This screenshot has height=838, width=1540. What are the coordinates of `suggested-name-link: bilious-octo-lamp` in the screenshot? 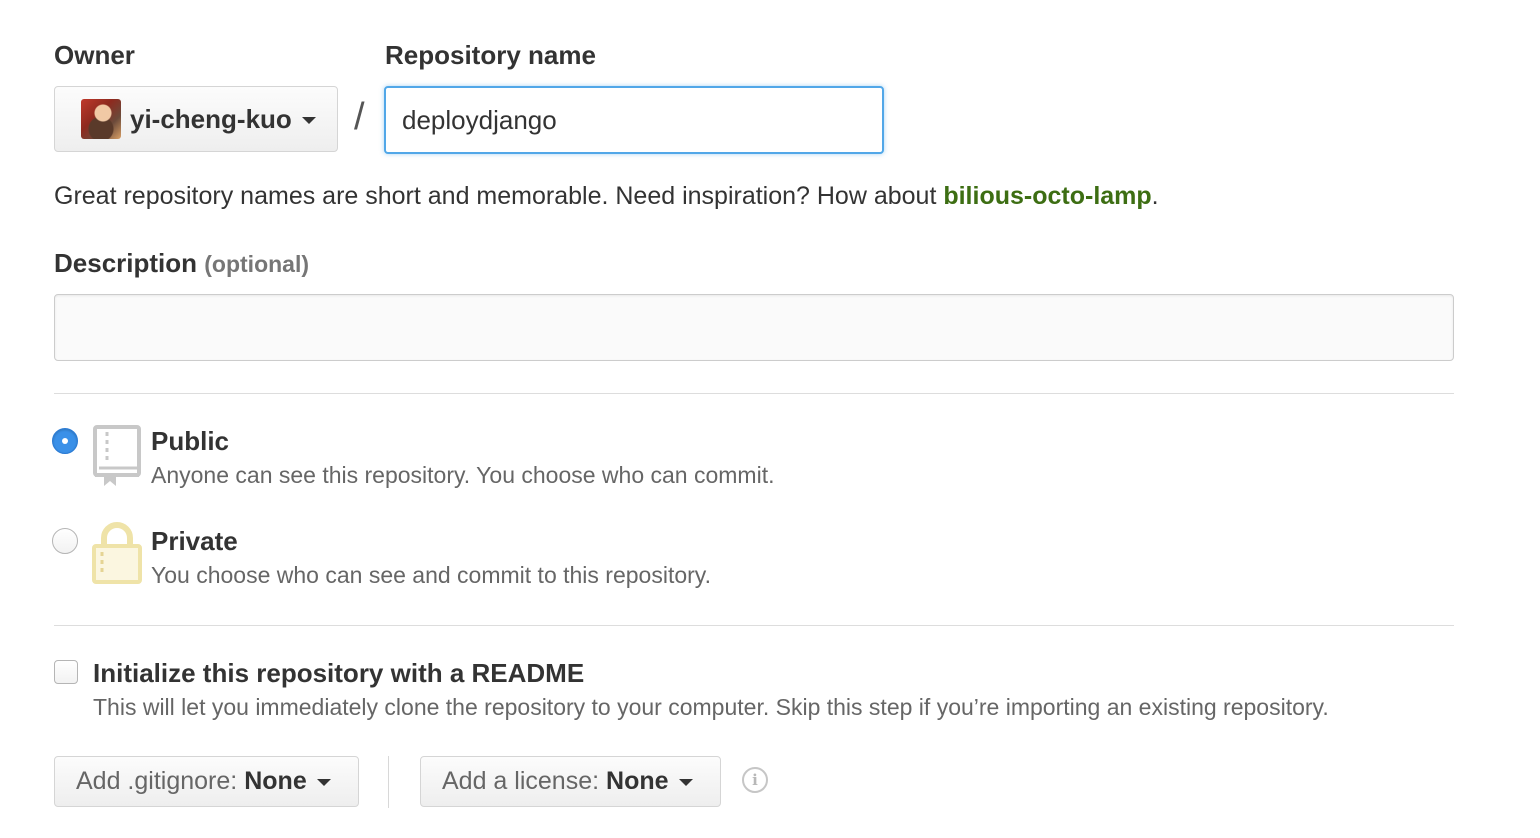 It's located at (1047, 196).